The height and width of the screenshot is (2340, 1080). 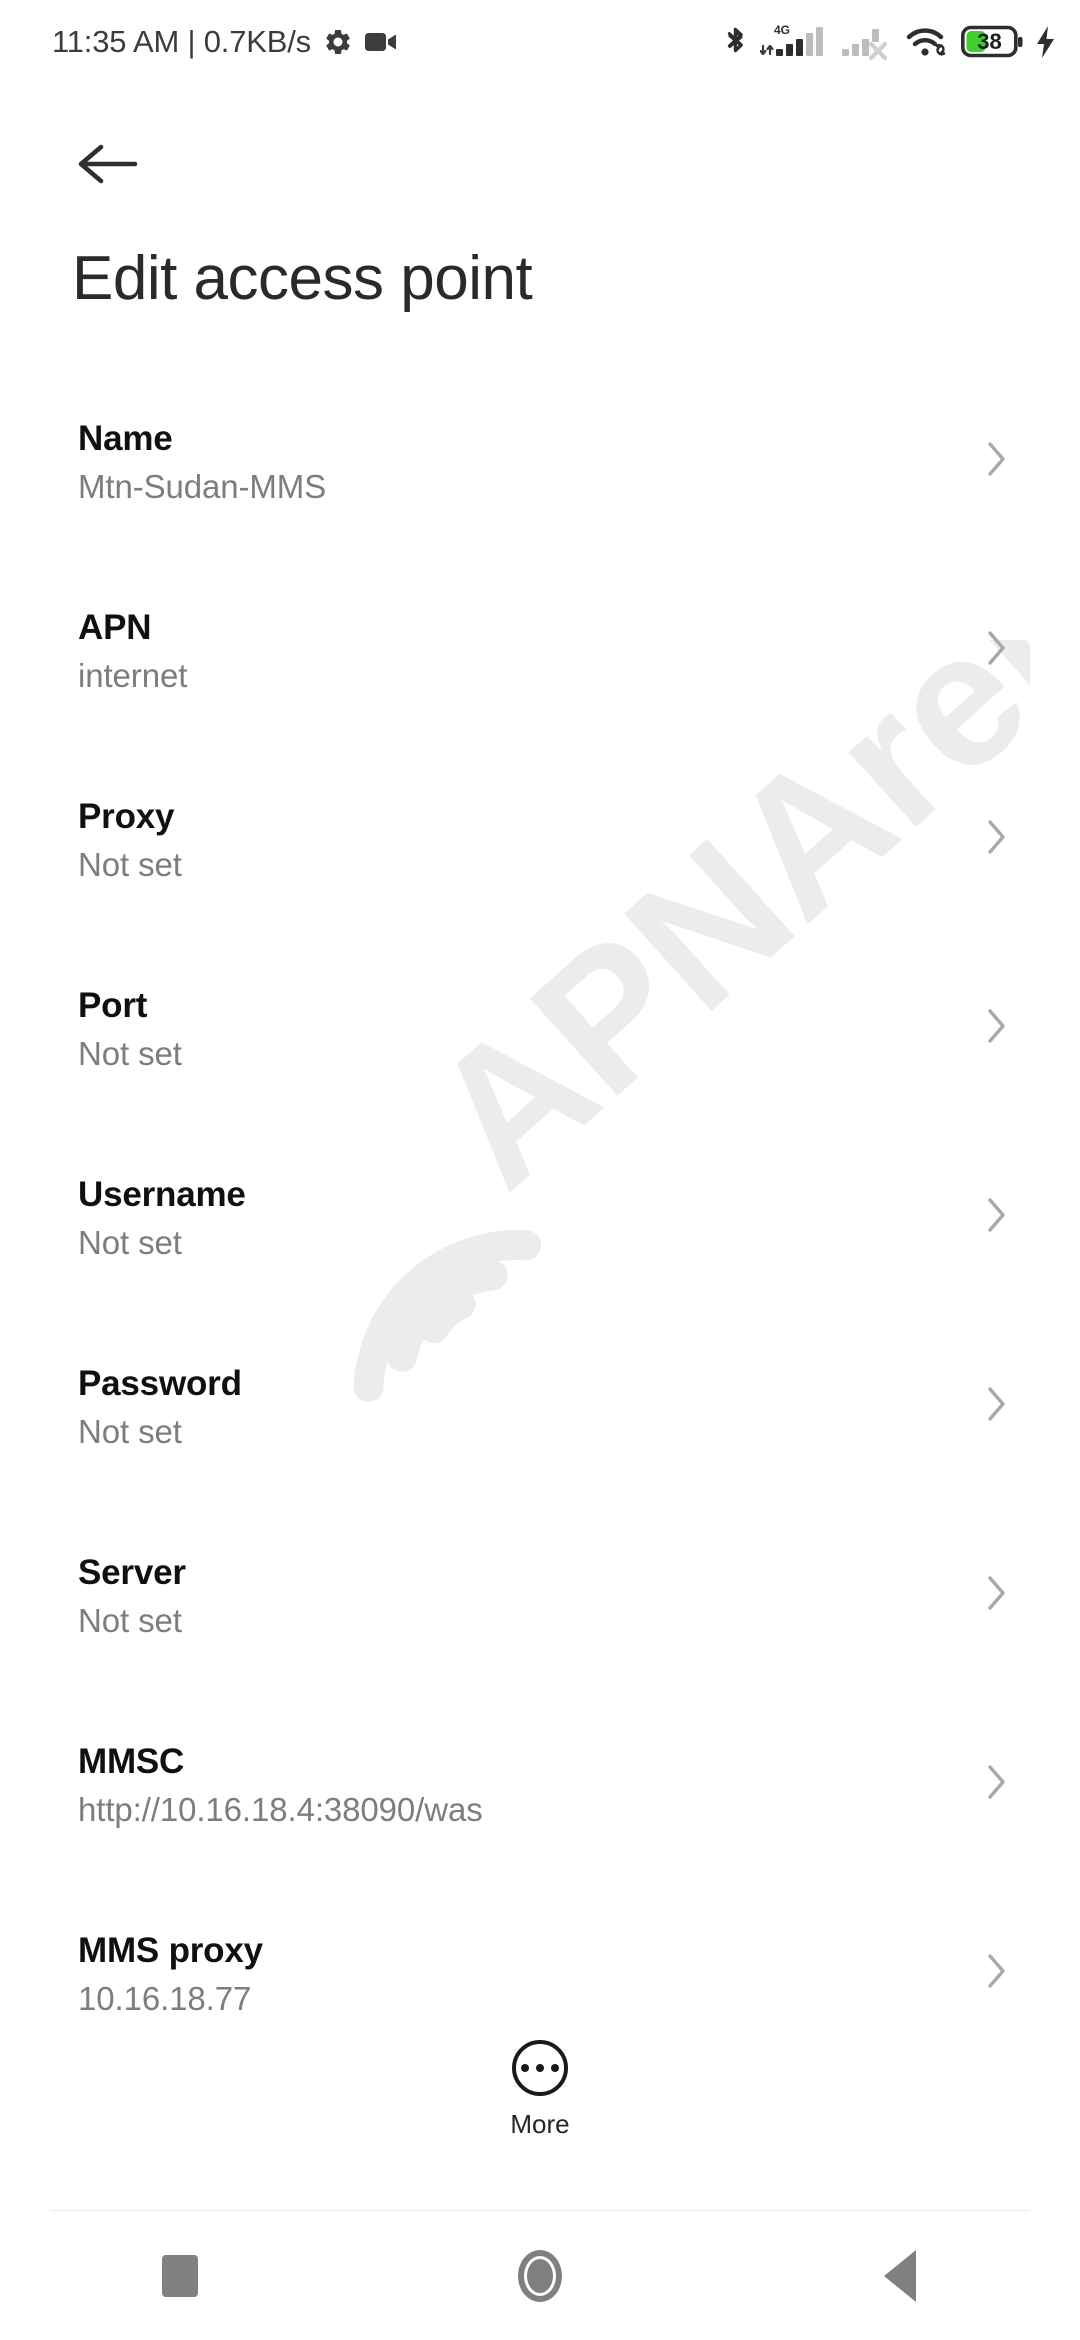 I want to click on row-text: APN internet, so click(x=132, y=651).